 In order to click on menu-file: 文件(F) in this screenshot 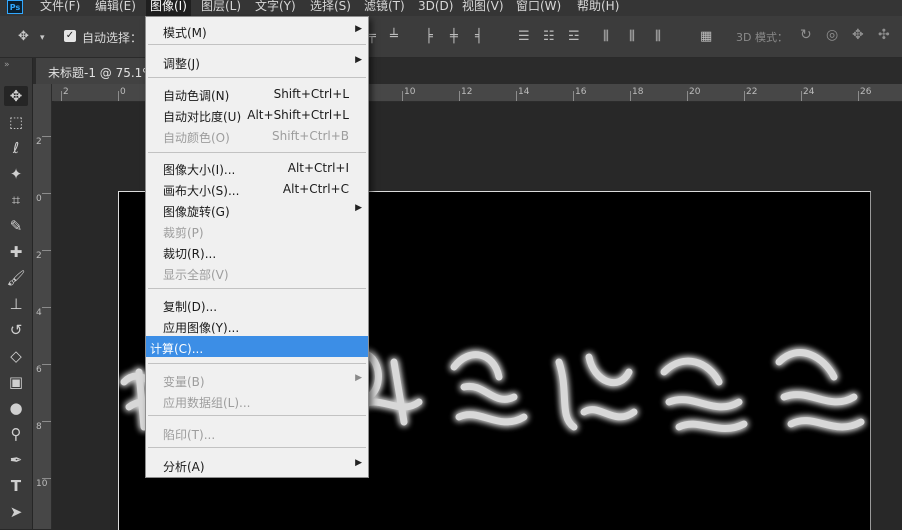, I will do `click(60, 8)`.